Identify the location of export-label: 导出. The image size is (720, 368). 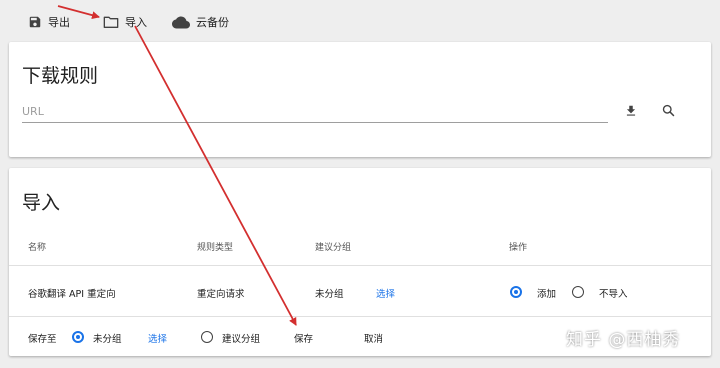
(59, 22).